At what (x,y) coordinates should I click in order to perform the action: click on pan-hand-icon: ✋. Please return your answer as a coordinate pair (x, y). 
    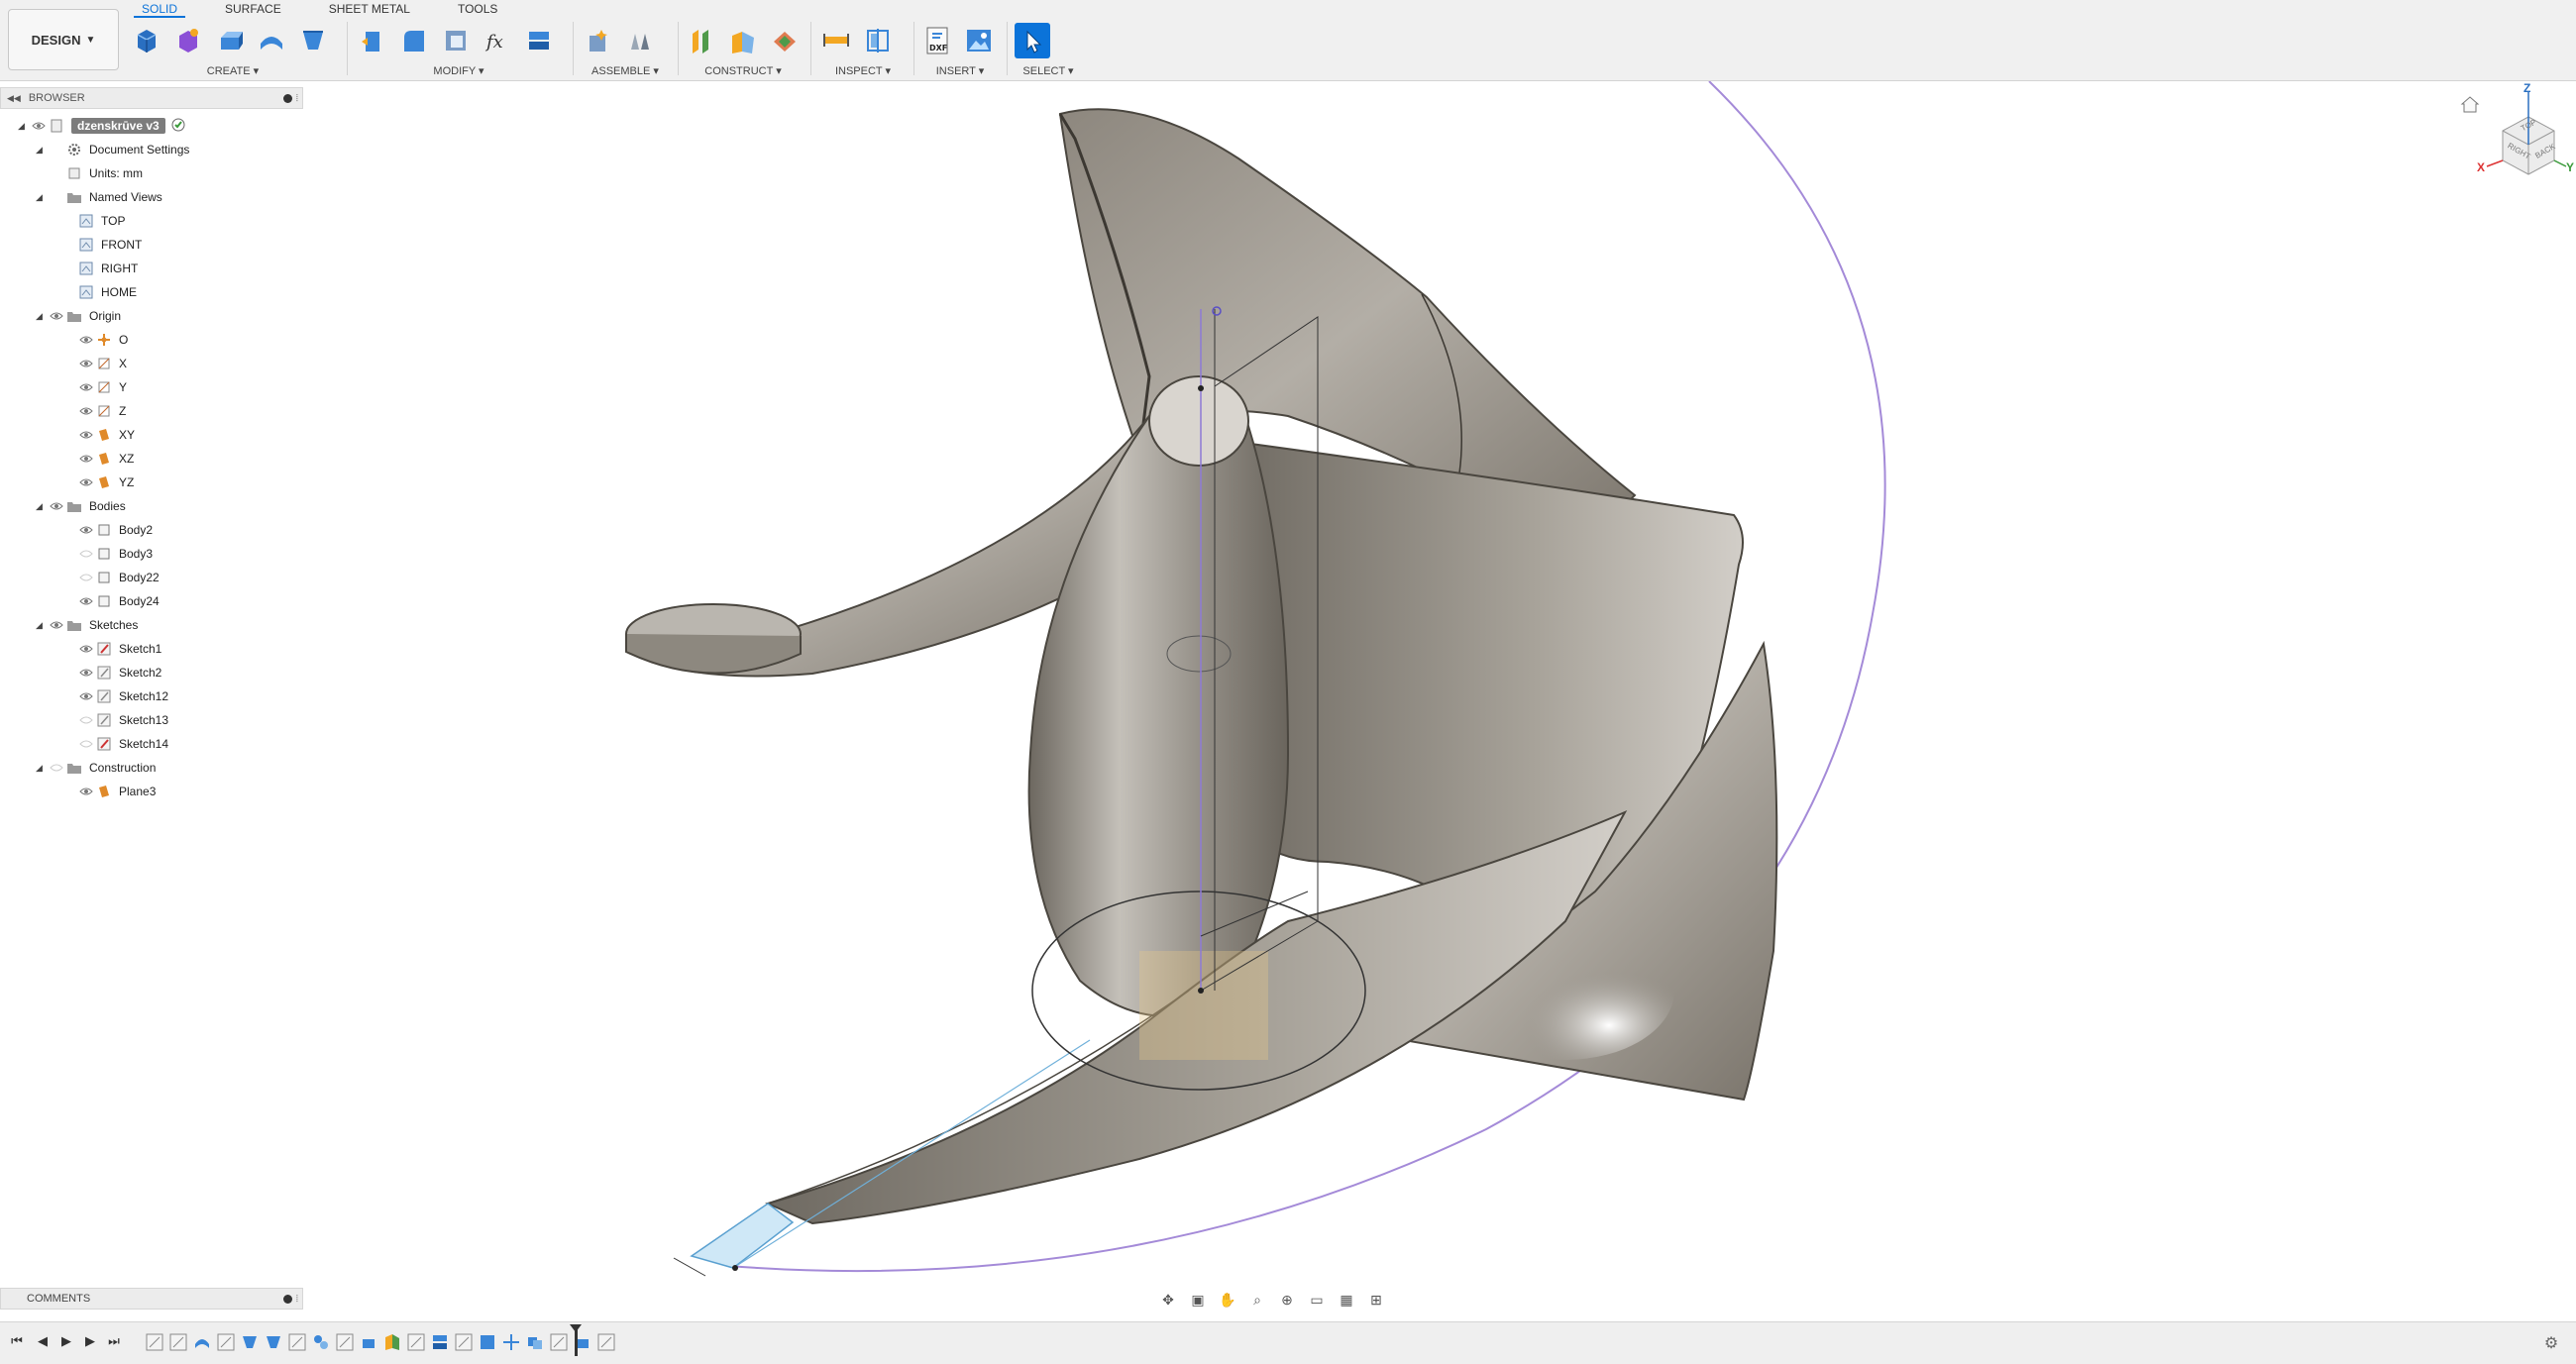
    Looking at the image, I should click on (1227, 1300).